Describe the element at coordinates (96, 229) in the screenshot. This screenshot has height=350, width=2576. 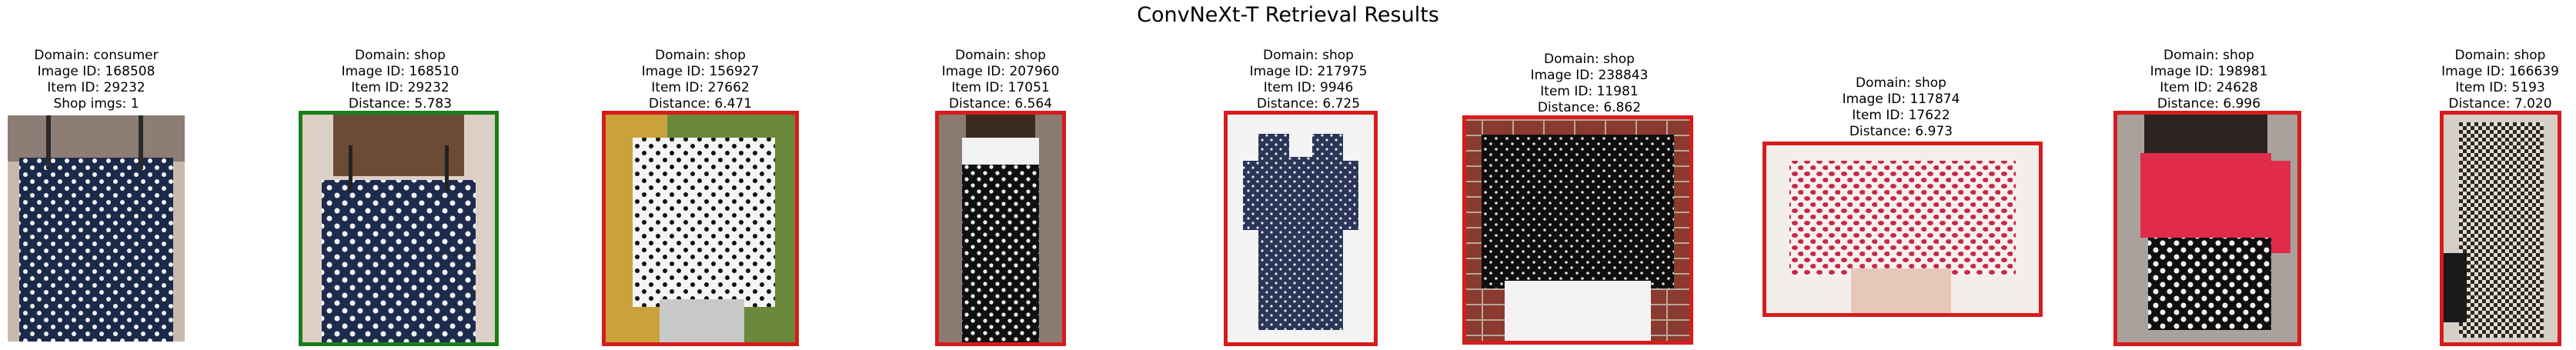
I see `query-image` at that location.